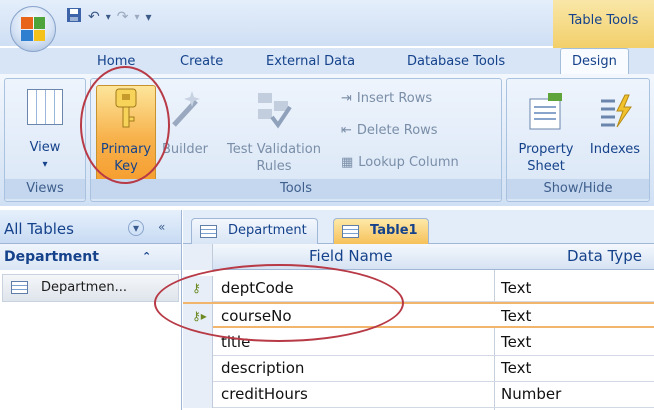 This screenshot has height=410, width=654. Describe the element at coordinates (185, 149) in the screenshot. I see `builder-label: Builder` at that location.